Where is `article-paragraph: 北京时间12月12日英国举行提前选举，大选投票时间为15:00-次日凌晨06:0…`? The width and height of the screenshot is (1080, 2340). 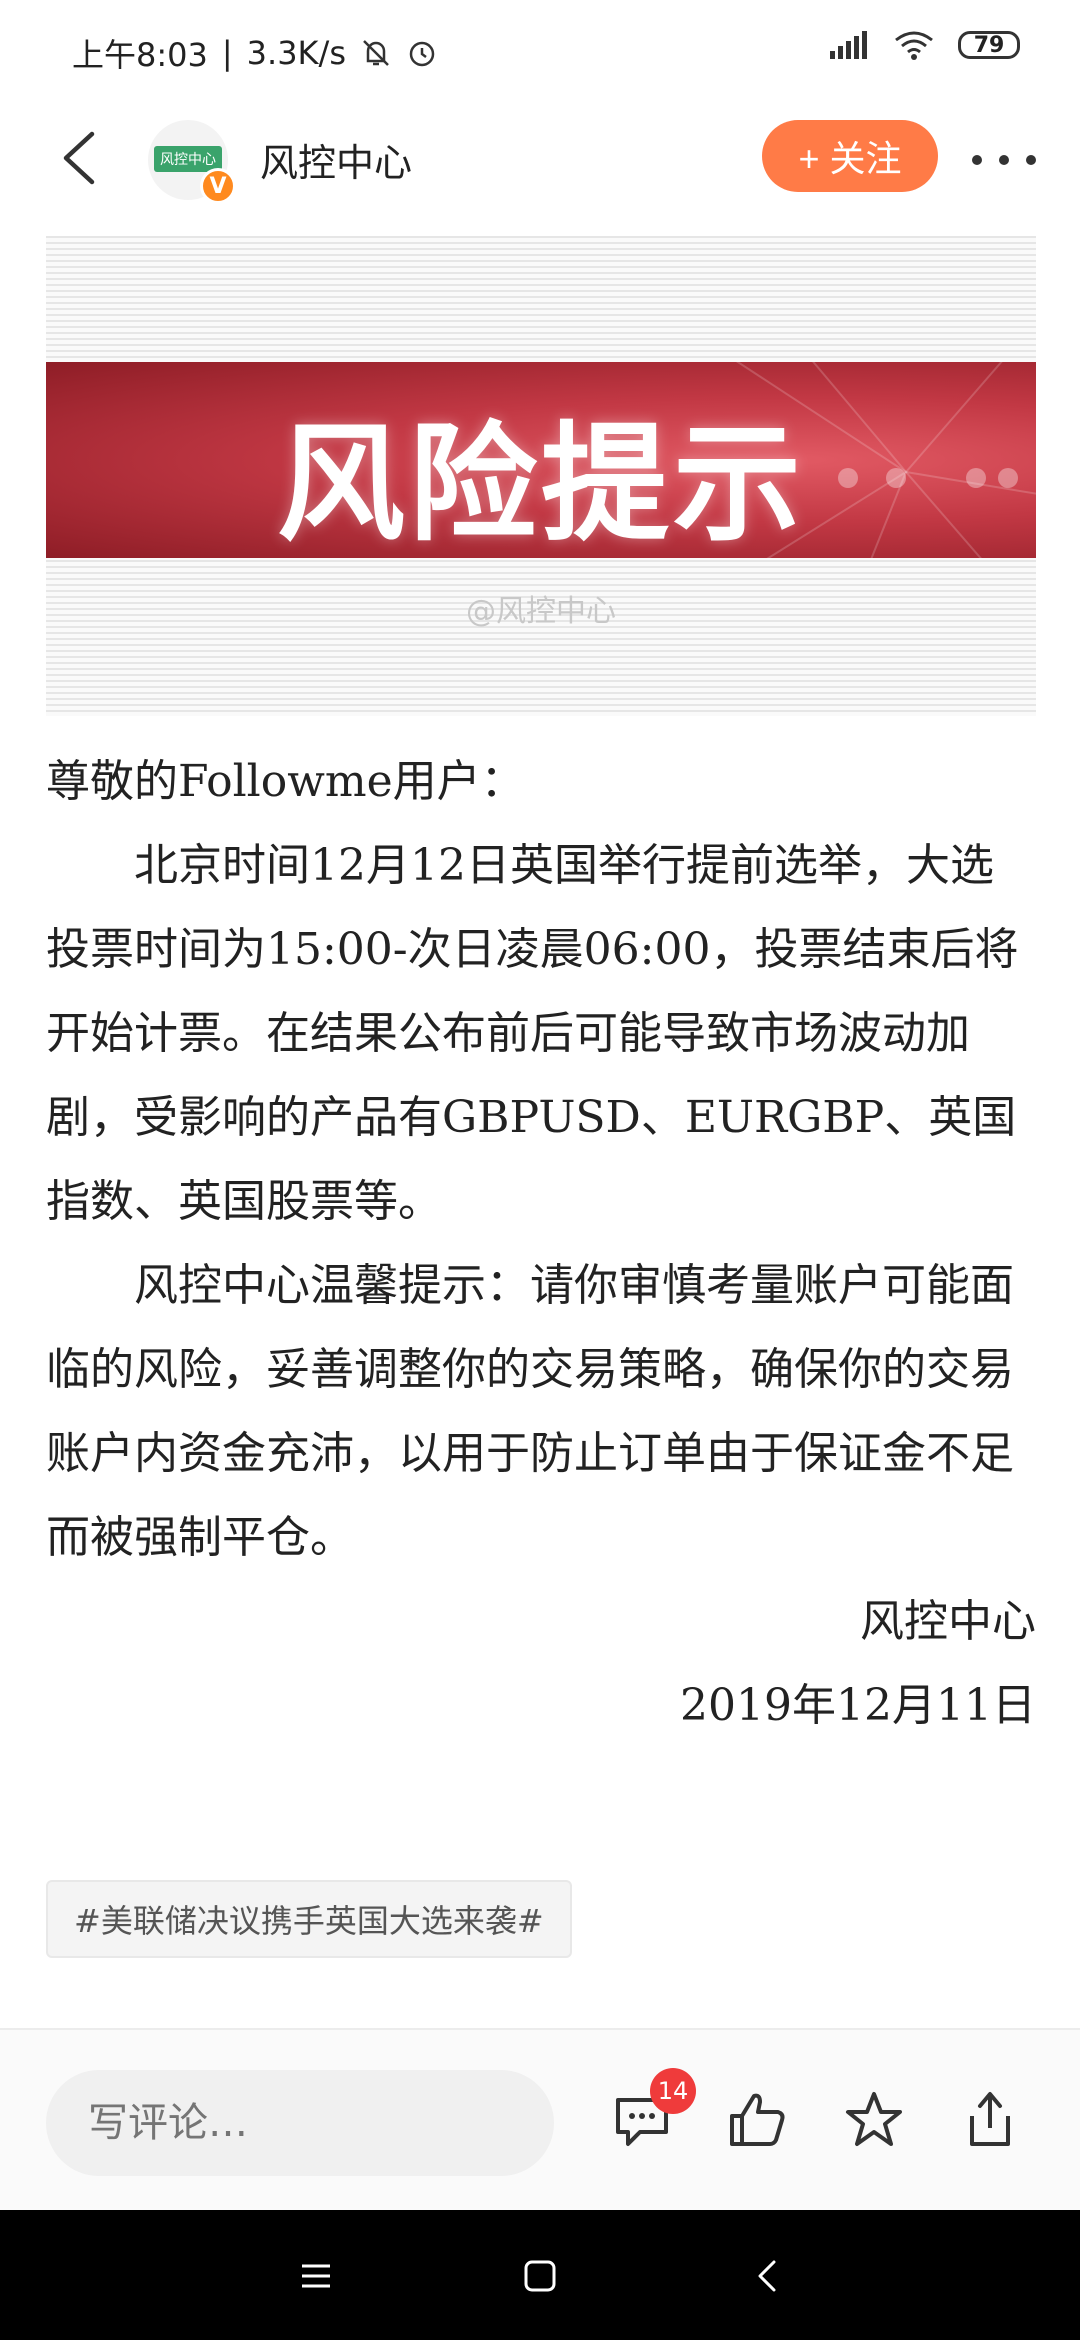 article-paragraph: 北京时间12月12日英国举行提前选举，大选投票时间为15:00-次日凌晨06:0… is located at coordinates (532, 1033).